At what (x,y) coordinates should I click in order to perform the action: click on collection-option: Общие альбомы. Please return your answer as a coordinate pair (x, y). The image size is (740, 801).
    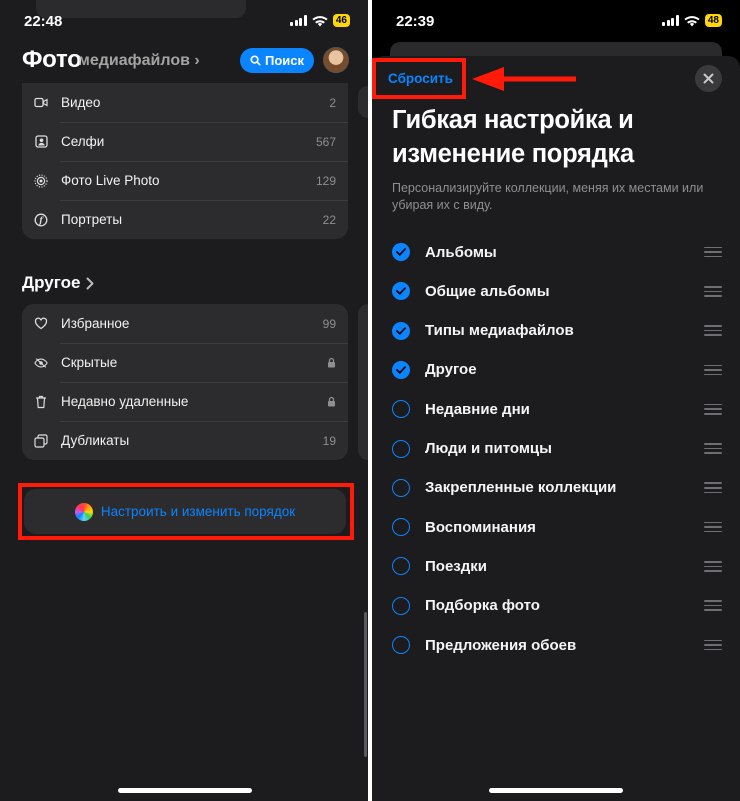
    Looking at the image, I should click on (557, 291).